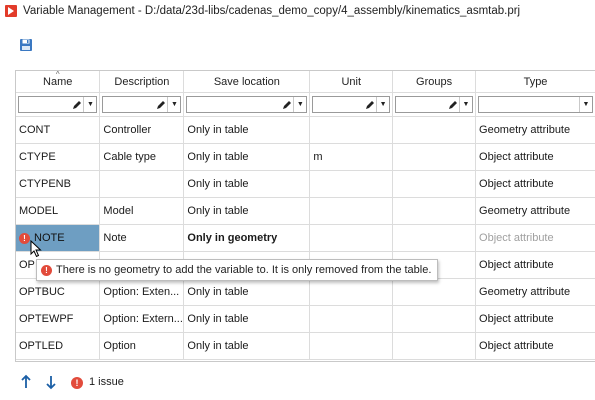 This screenshot has height=400, width=595. What do you see at coordinates (58, 292) in the screenshot?
I see `cell-name: OPTBUC` at bounding box center [58, 292].